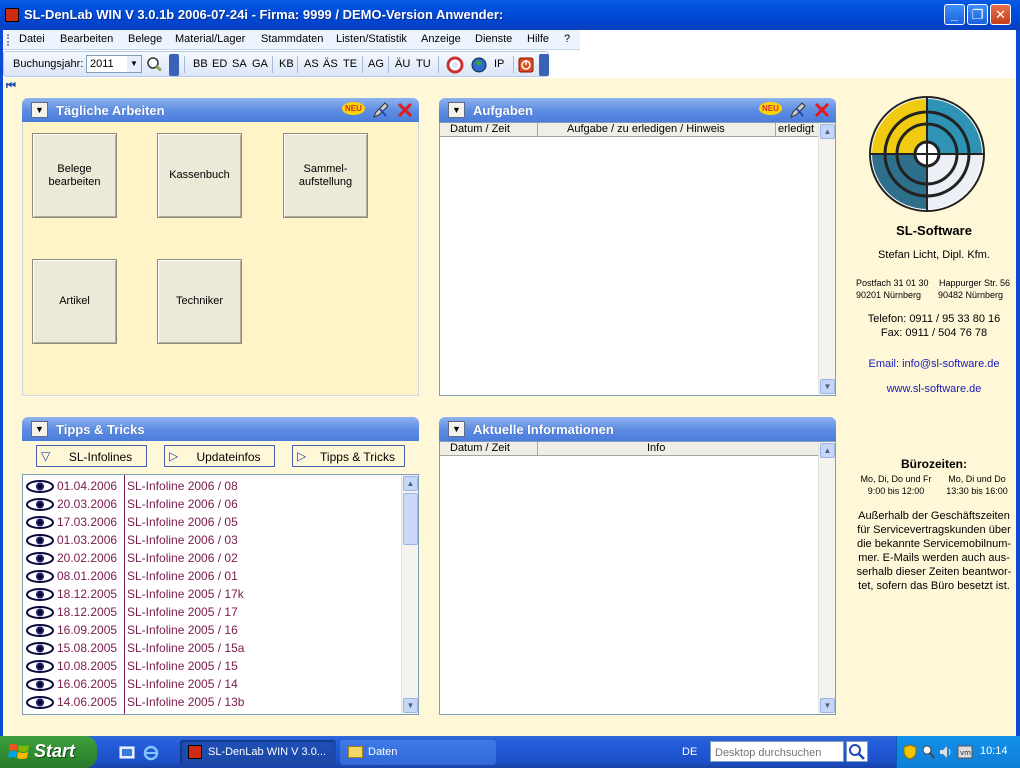  I want to click on tab-sl-infolines: ▽ SL-Infolines, so click(91, 456).